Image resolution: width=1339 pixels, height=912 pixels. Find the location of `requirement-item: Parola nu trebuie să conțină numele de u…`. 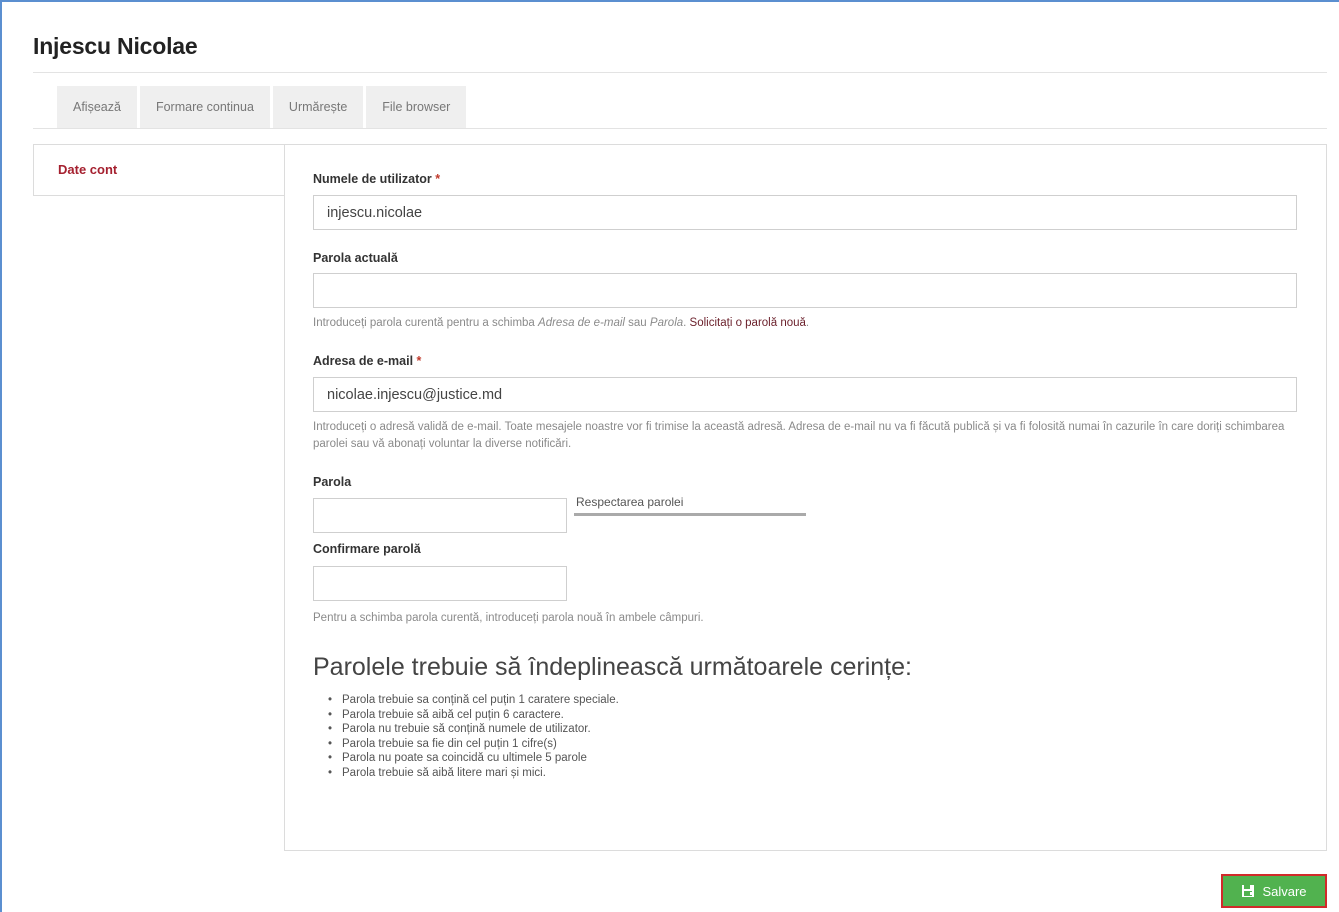

requirement-item: Parola nu trebuie să conțină numele de u… is located at coordinates (473, 729).